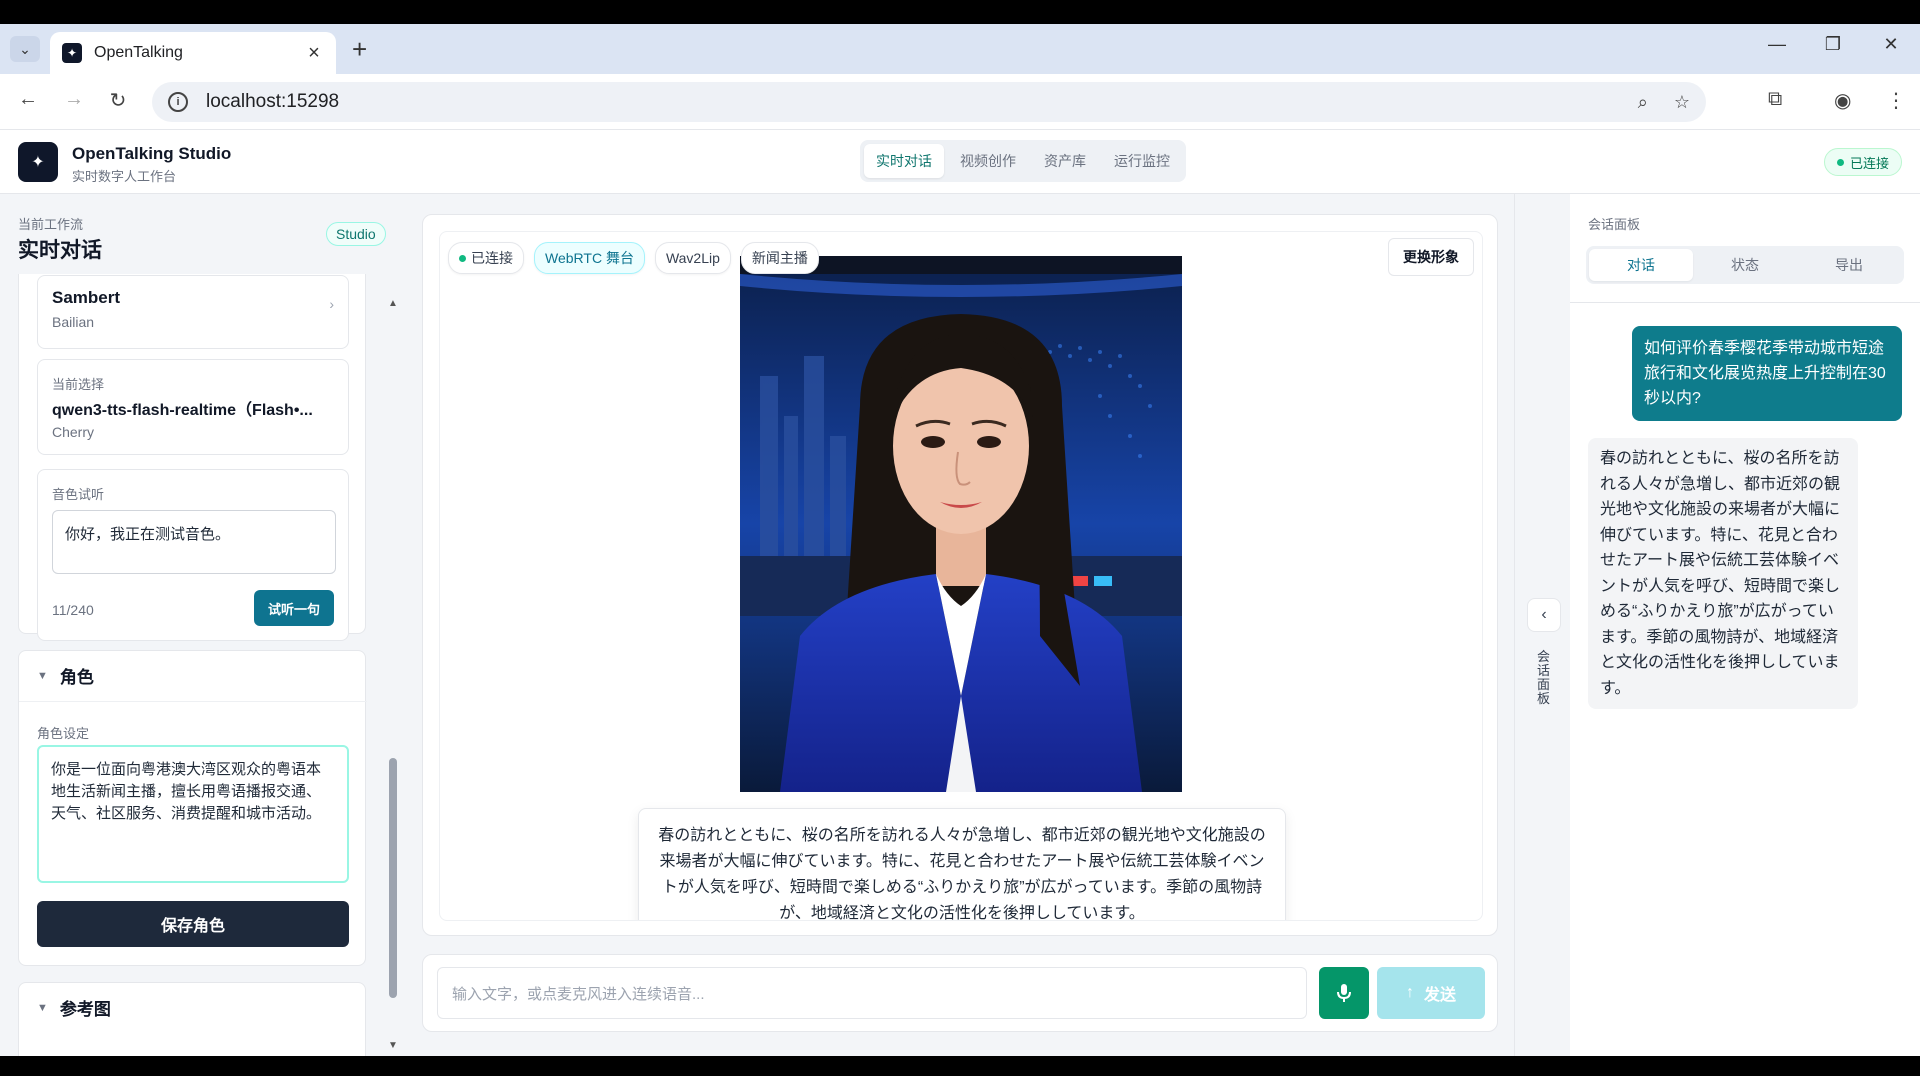  Describe the element at coordinates (28, 99) in the screenshot. I see `back-icon: ←` at that location.